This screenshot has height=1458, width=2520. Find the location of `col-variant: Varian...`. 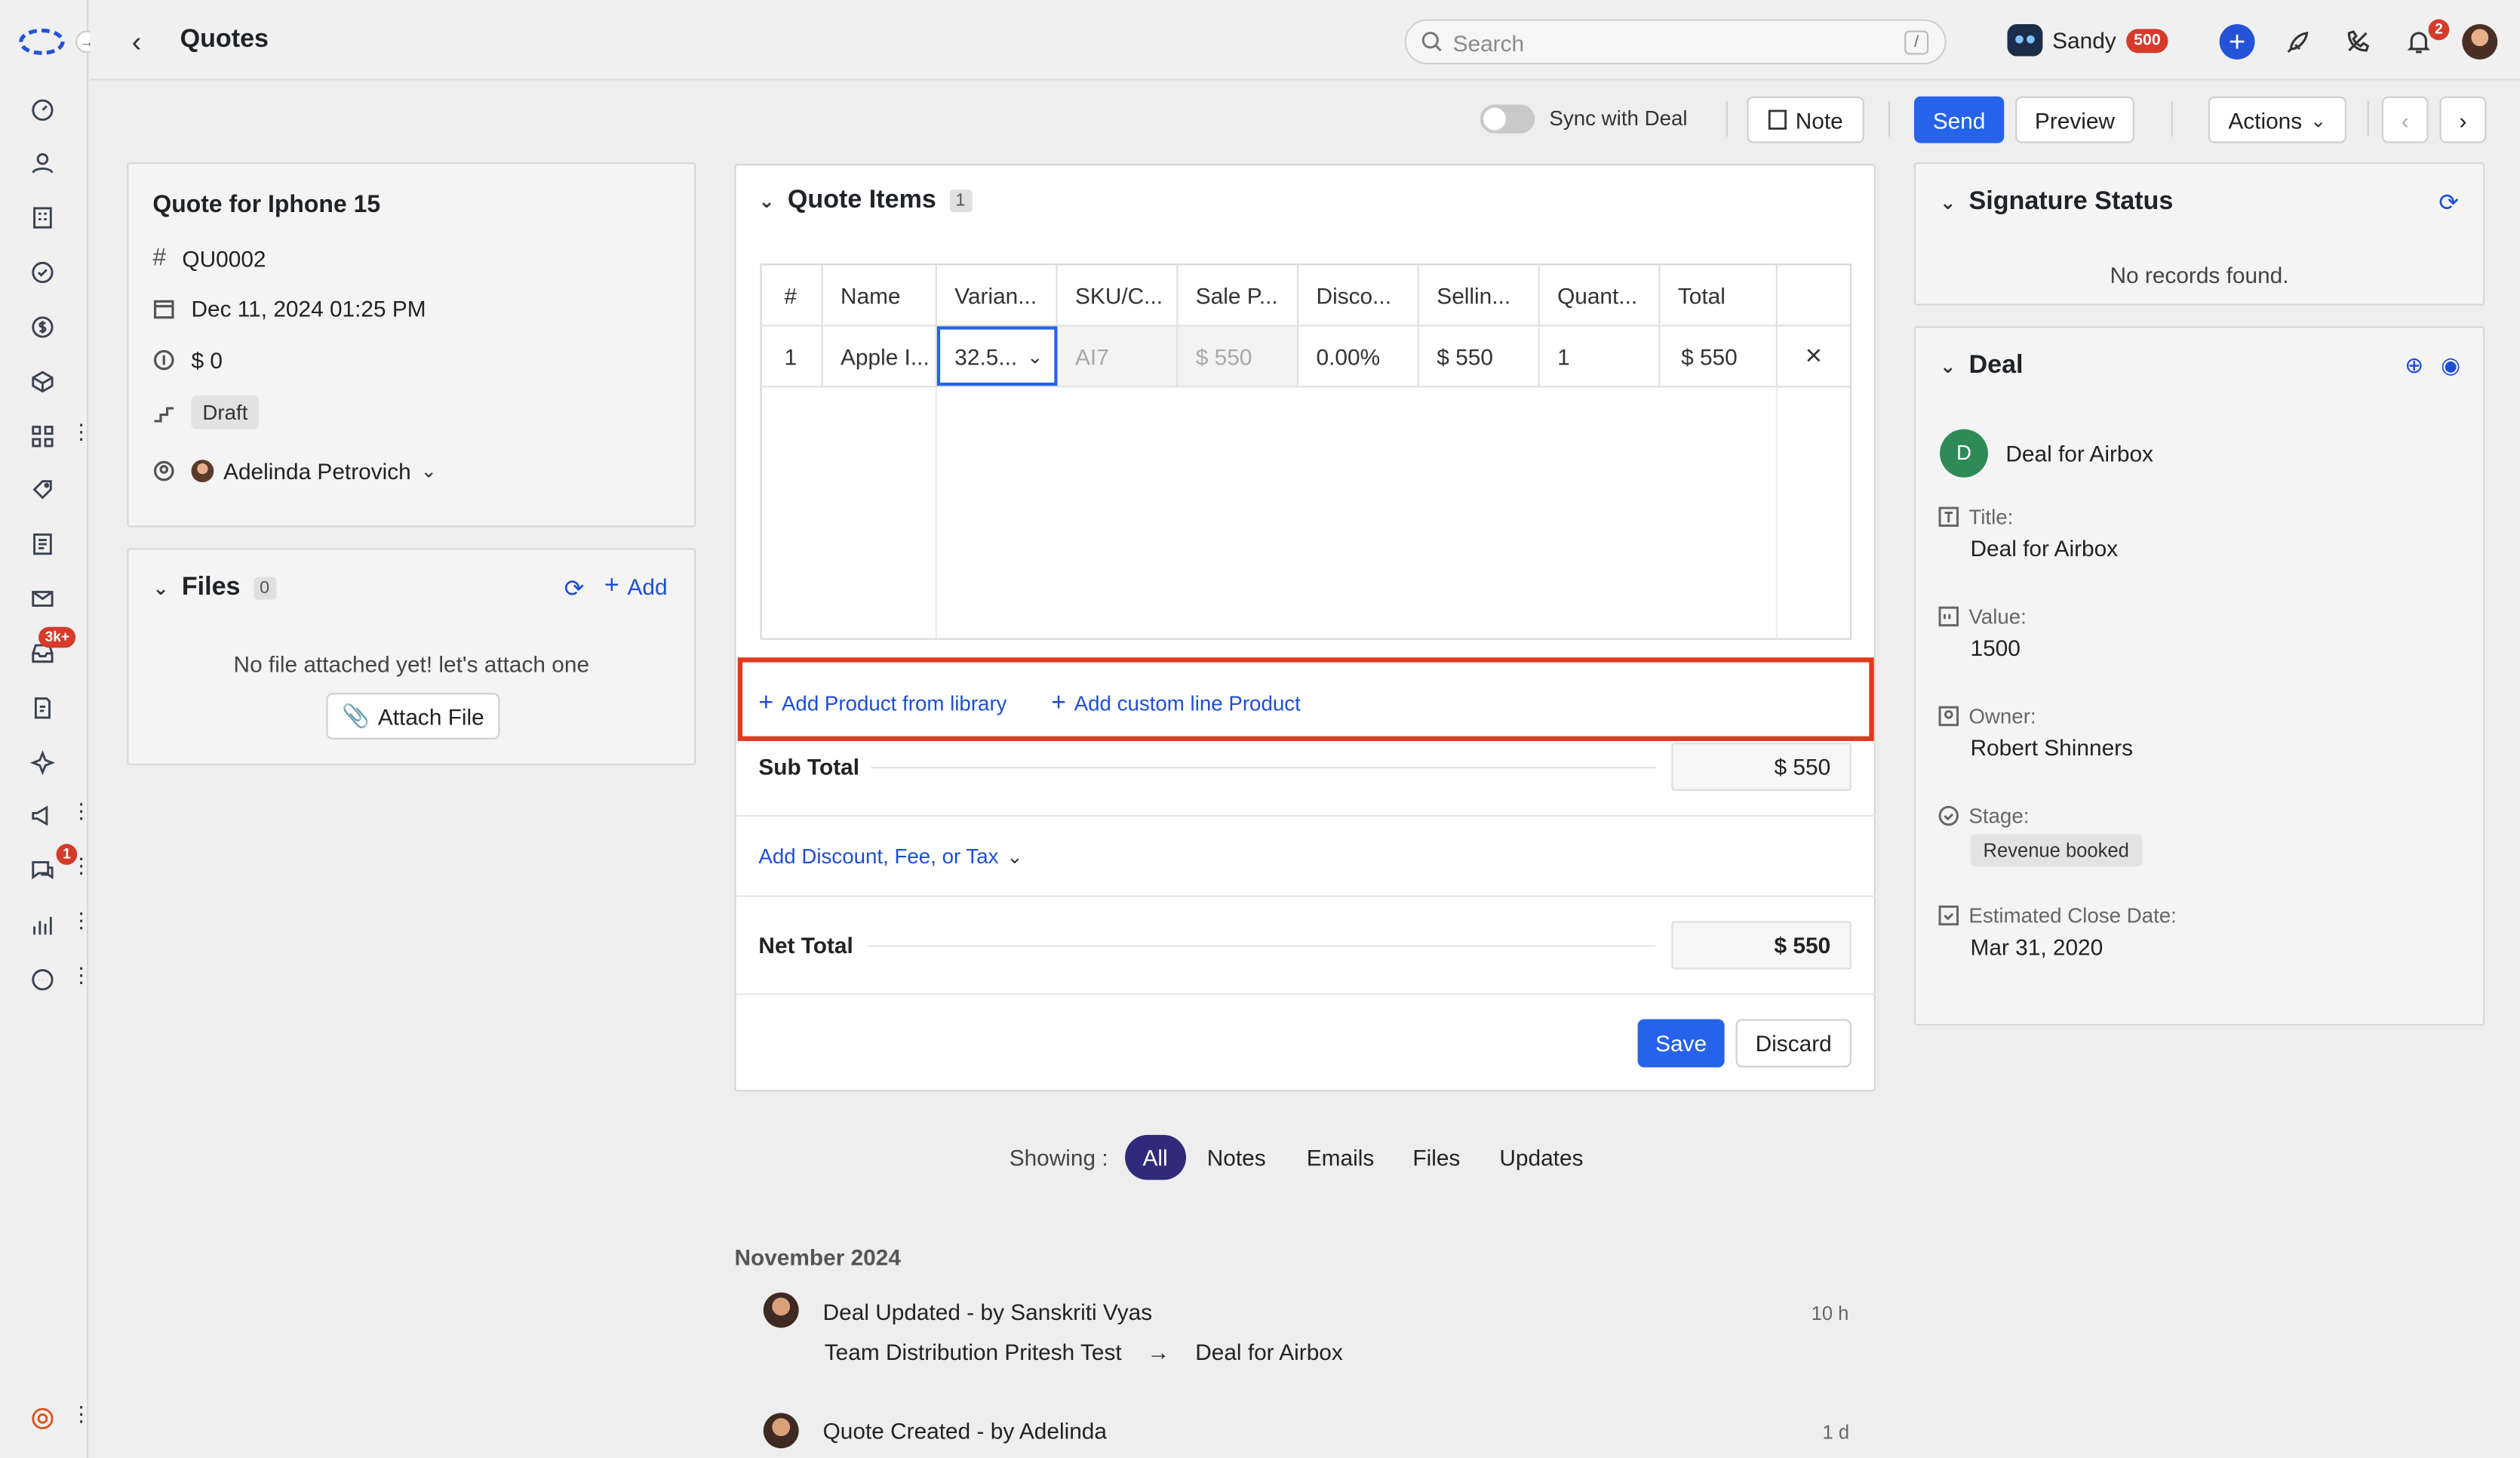

col-variant: Varian... is located at coordinates (997, 295).